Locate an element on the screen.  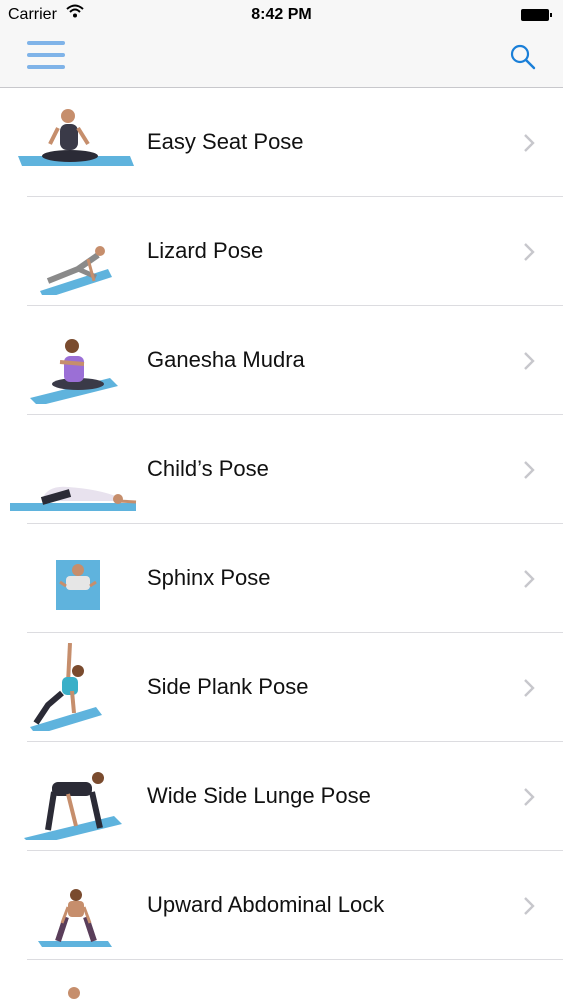
battery-icon is located at coordinates (536, 15).